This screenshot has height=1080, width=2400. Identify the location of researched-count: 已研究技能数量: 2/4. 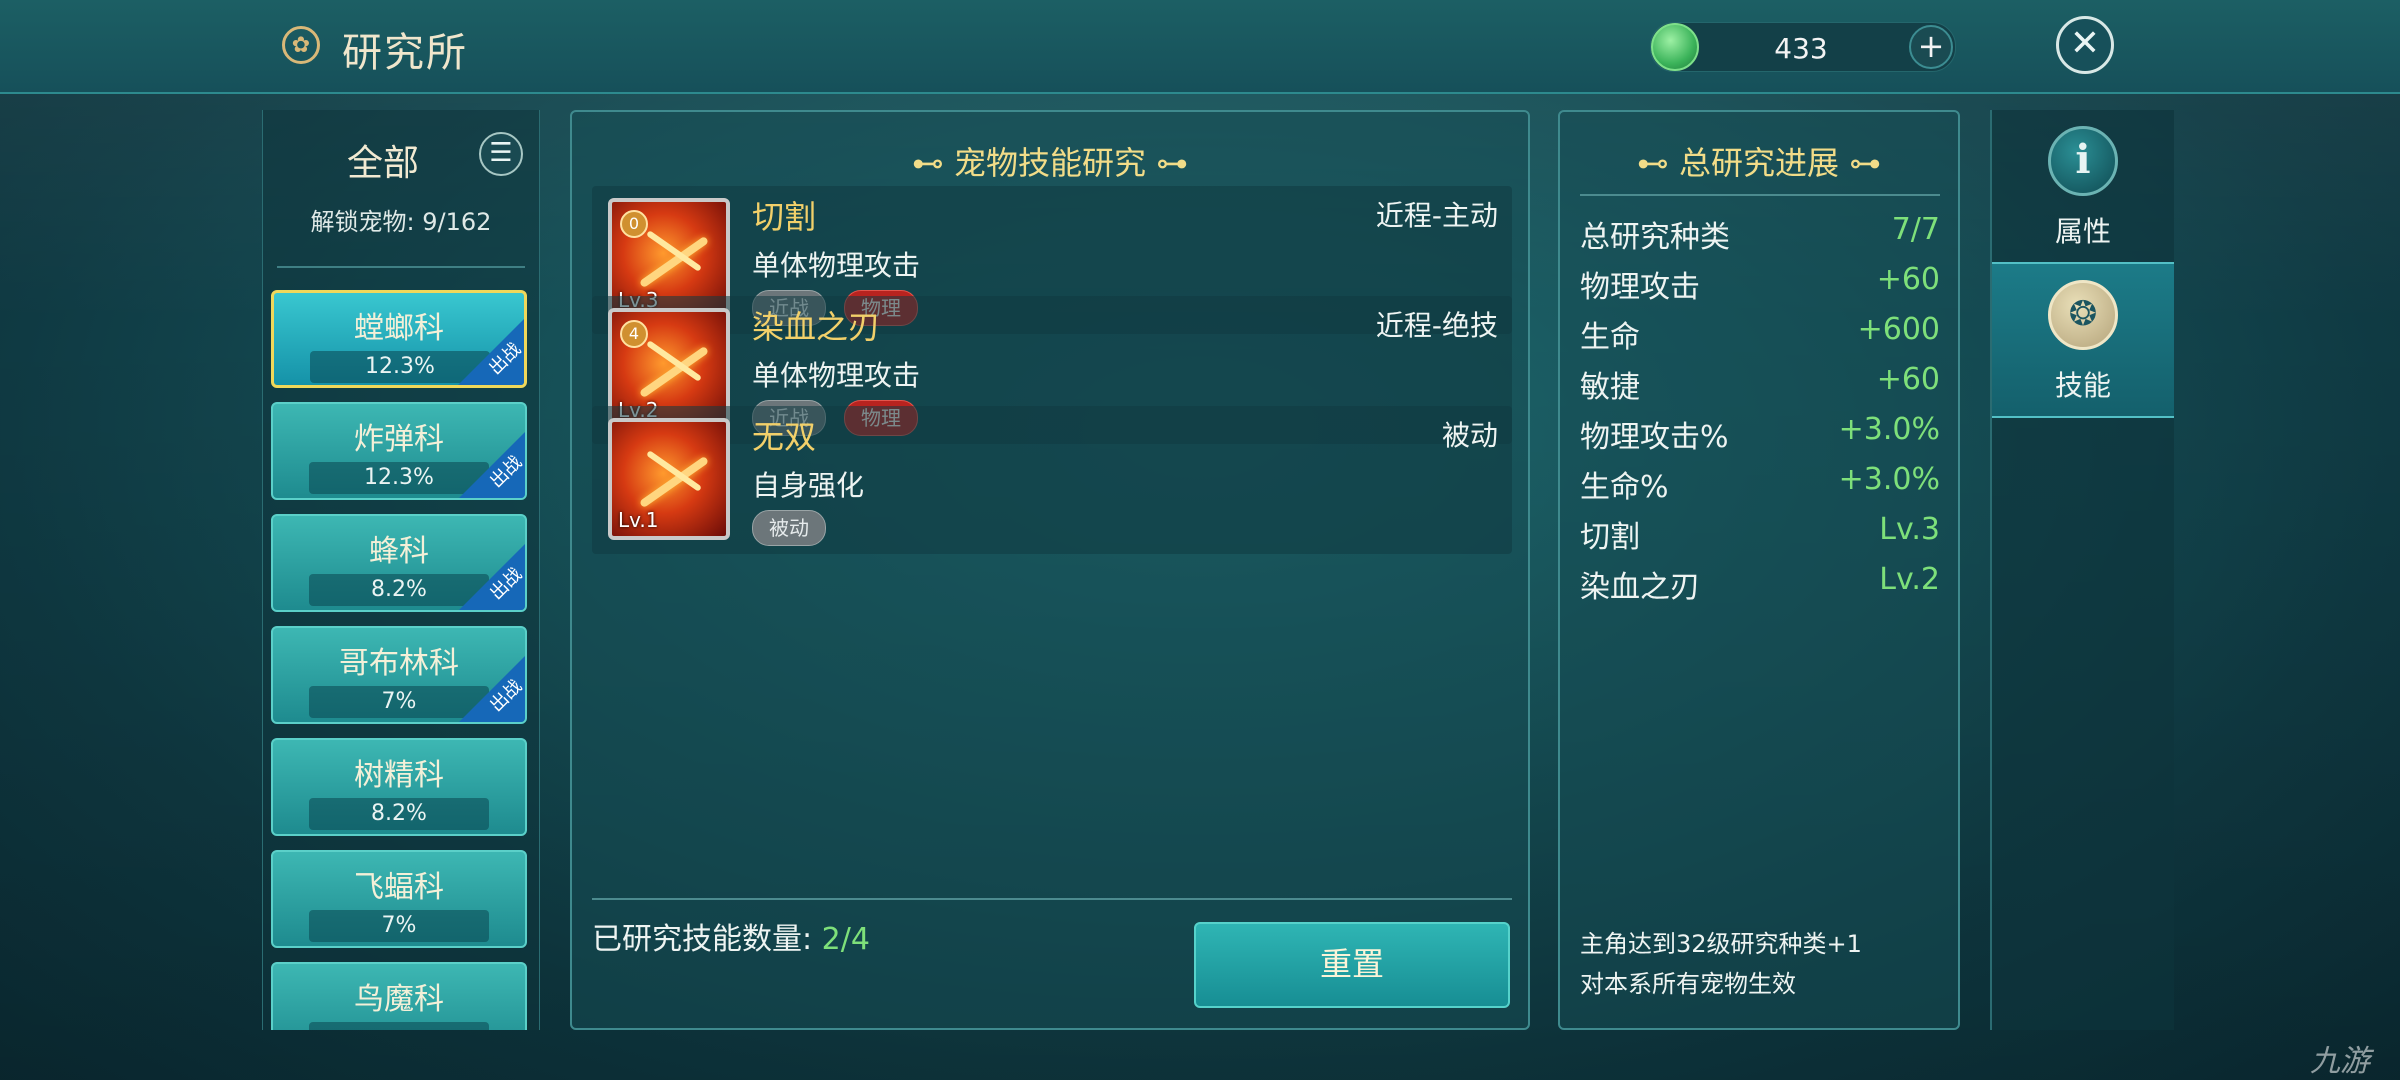
(731, 939).